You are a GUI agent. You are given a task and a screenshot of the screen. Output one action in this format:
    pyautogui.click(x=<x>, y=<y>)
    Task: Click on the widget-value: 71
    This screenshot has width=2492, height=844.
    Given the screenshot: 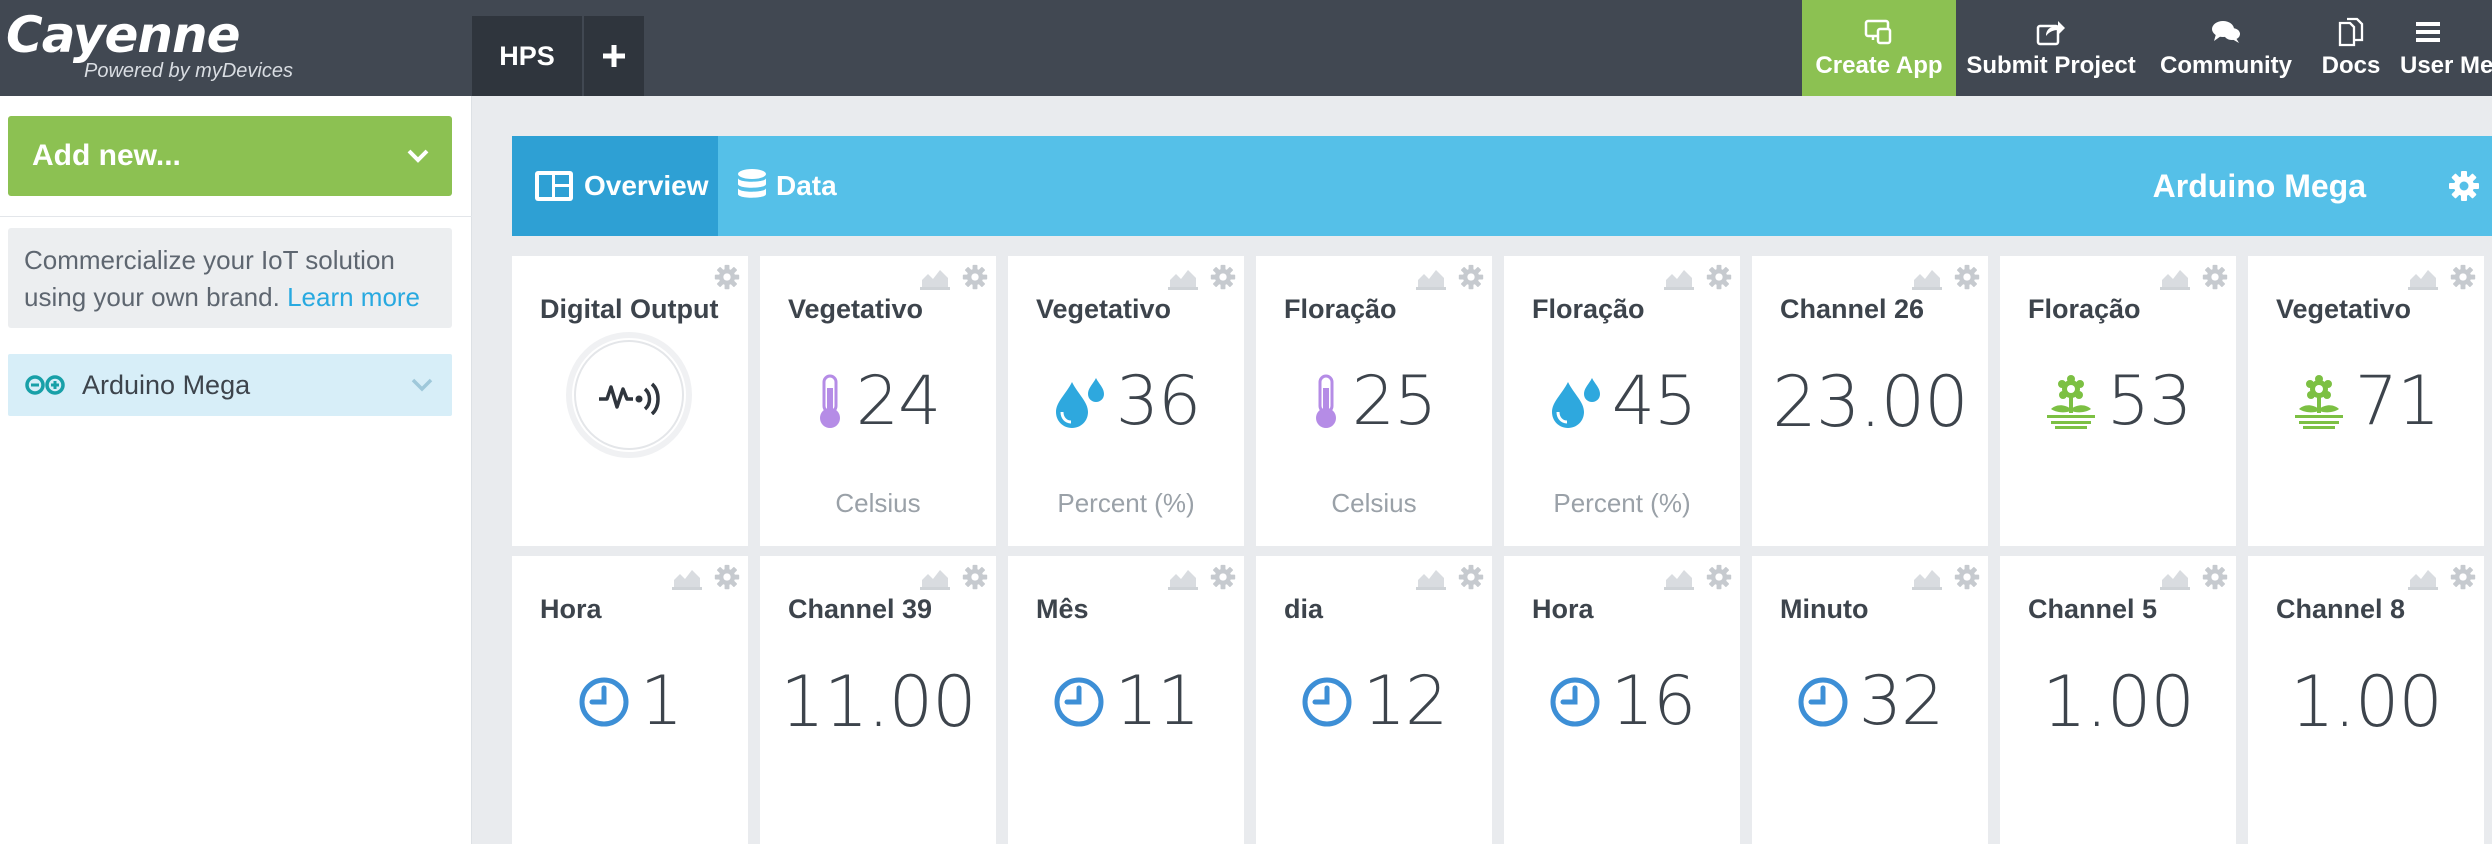 What is the action you would take?
    pyautogui.click(x=2397, y=401)
    